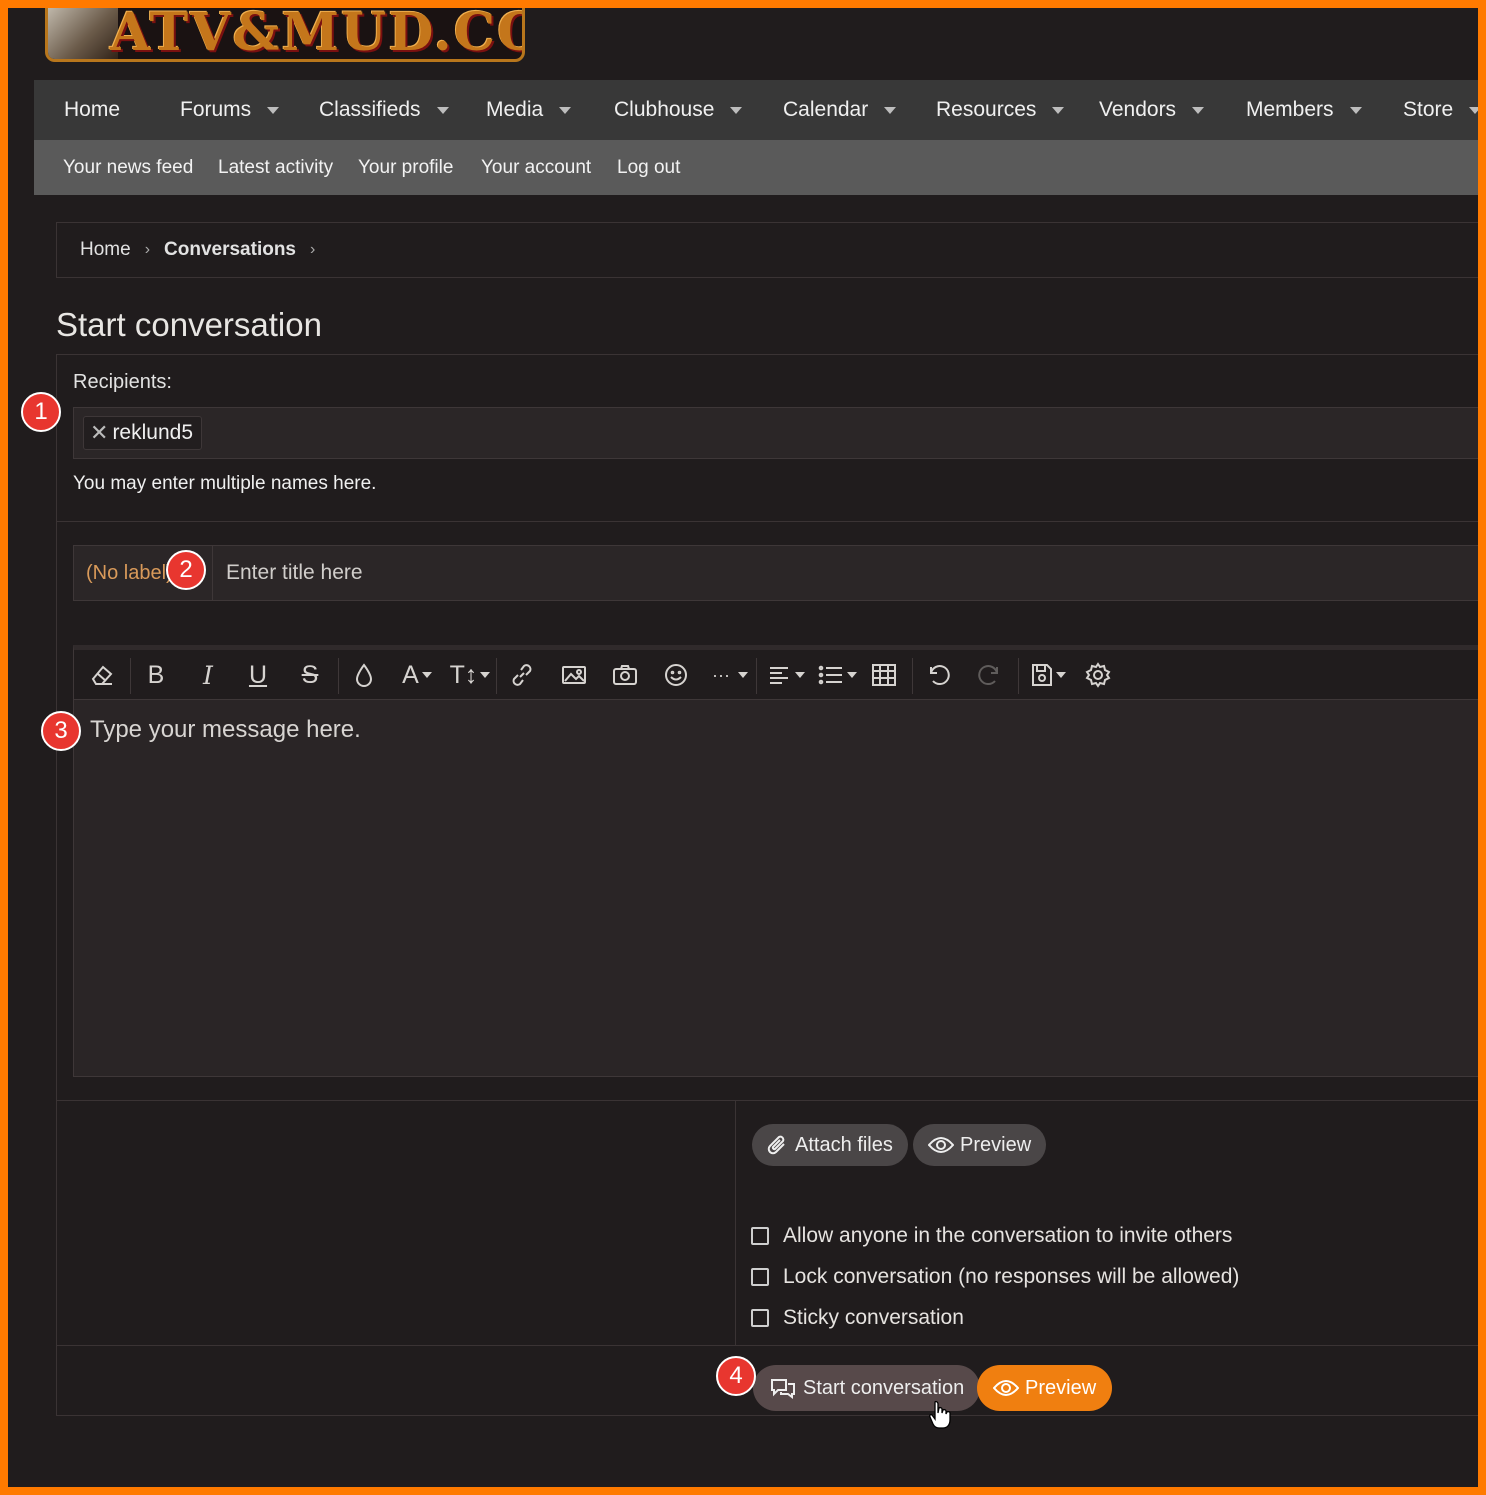 This screenshot has height=1495, width=1486. What do you see at coordinates (294, 573) in the screenshot?
I see `title-input: Enter title here` at bounding box center [294, 573].